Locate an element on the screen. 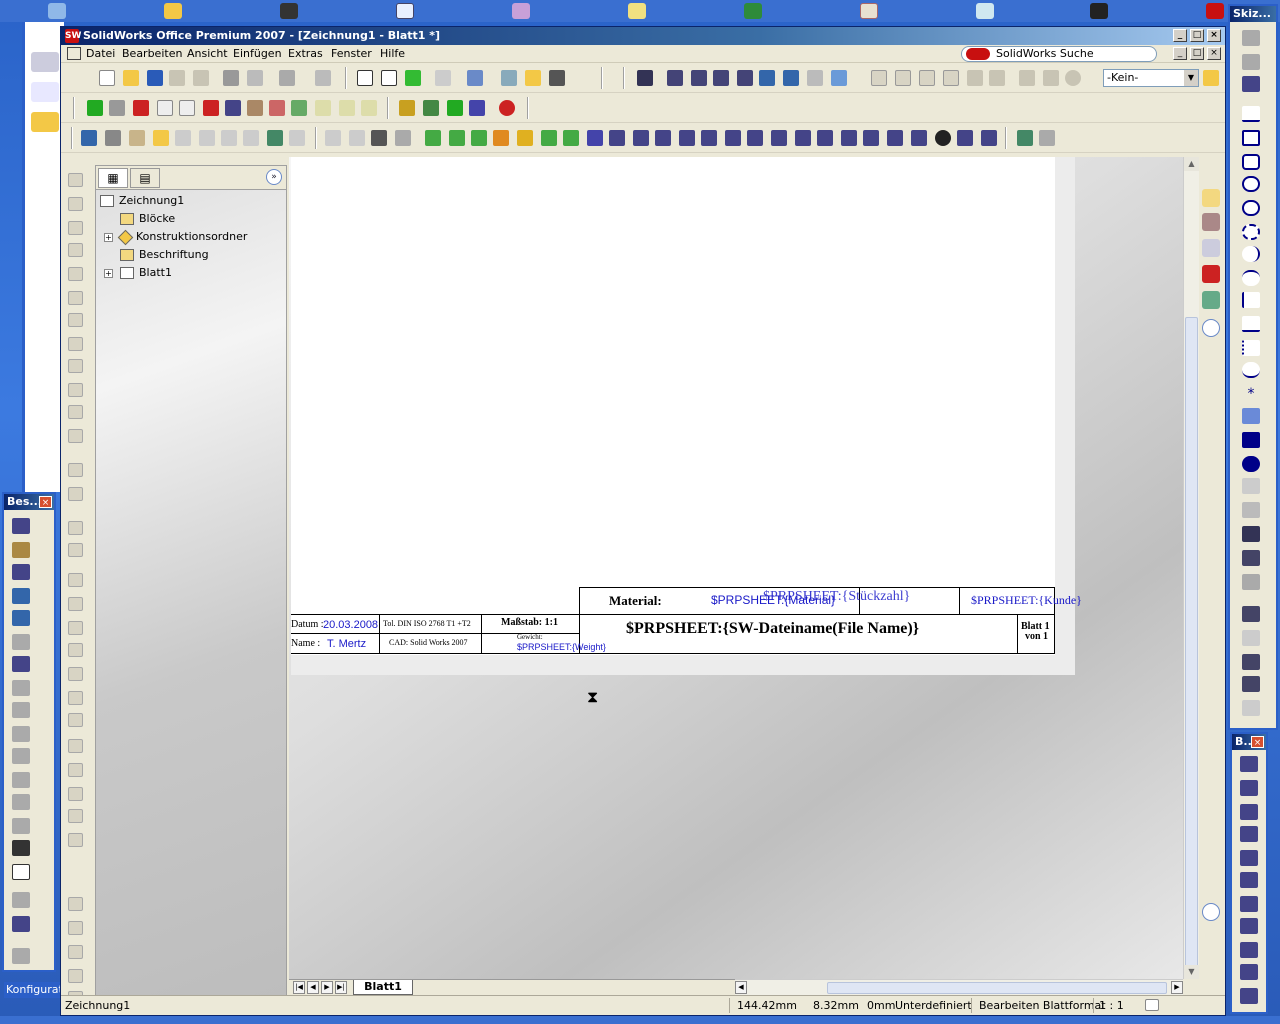 The image size is (1280, 1024). center-mark-icon is located at coordinates (21, 900).